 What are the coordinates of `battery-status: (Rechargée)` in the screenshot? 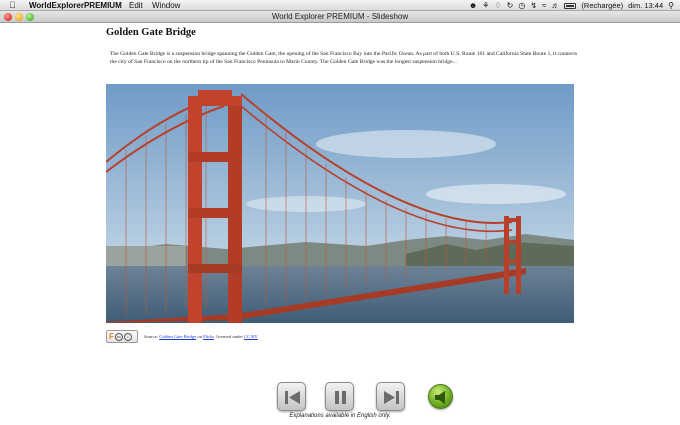 It's located at (602, 5).